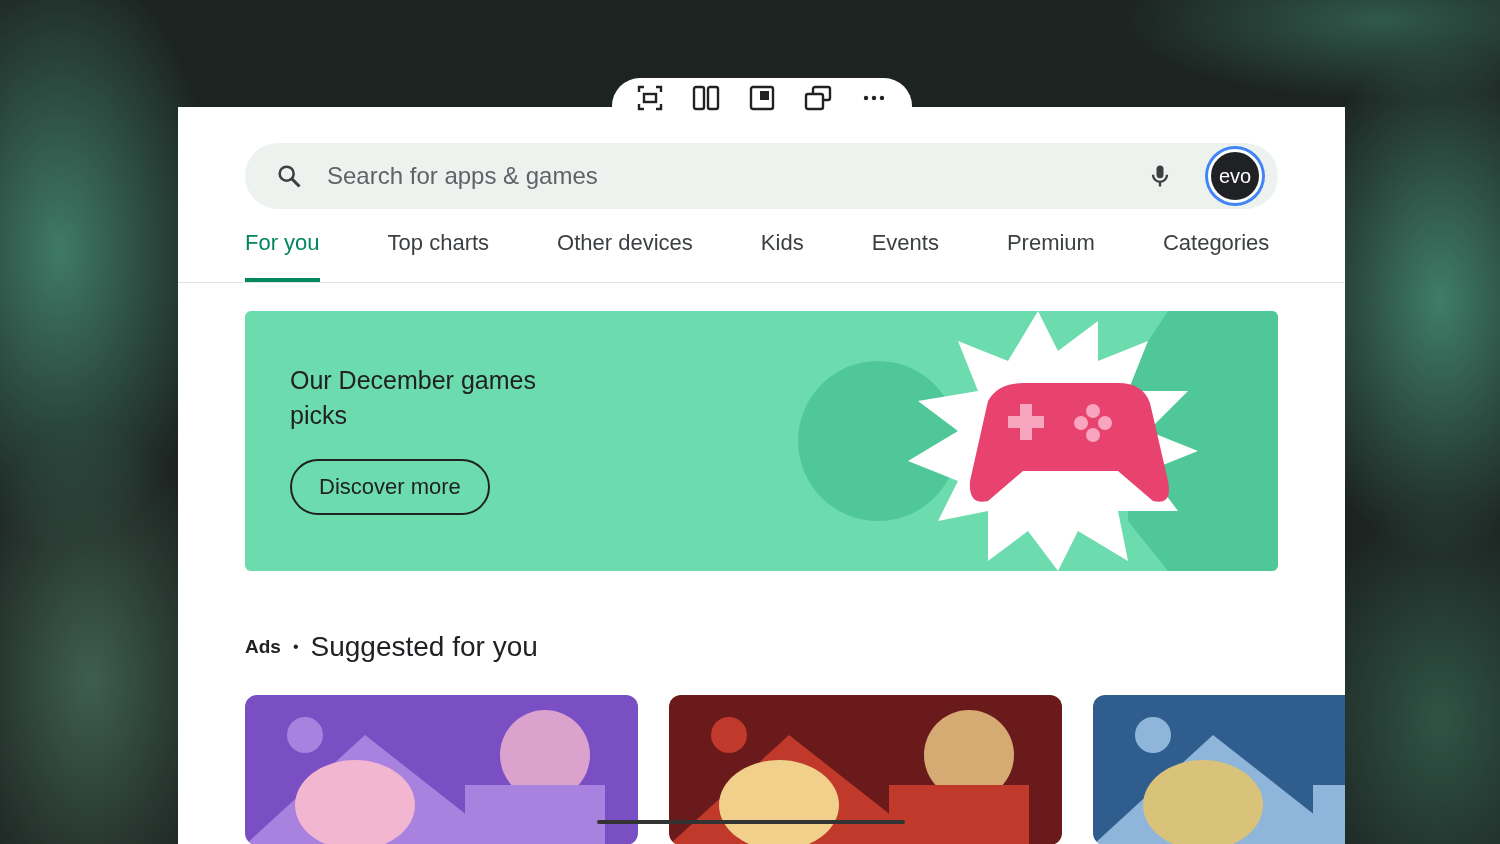  I want to click on tab: Events, so click(905, 253).